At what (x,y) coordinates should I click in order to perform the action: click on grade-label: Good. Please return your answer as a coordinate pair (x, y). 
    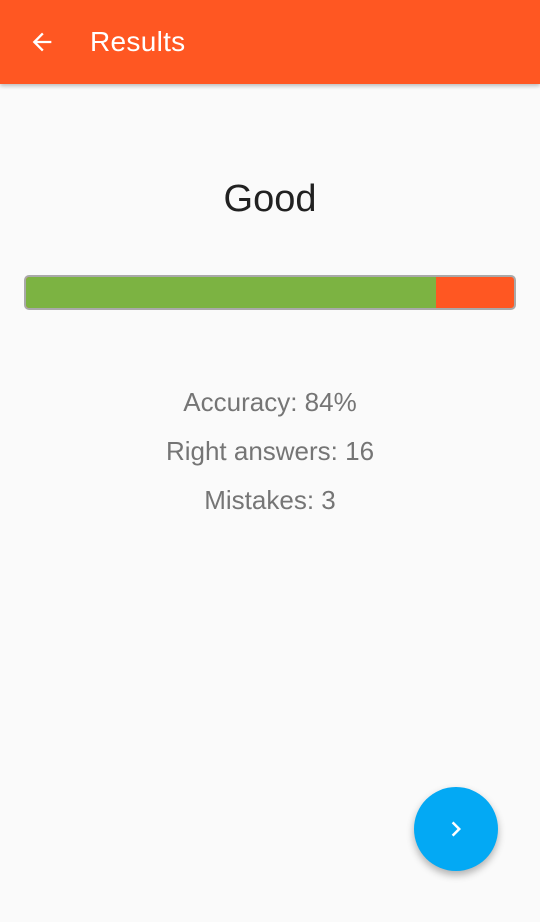
    Looking at the image, I should click on (270, 199).